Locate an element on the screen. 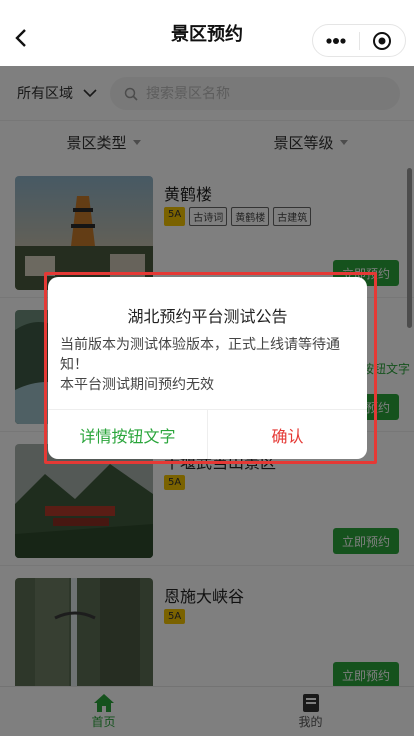 Image resolution: width=414 pixels, height=736 pixels. back-arrow-icon is located at coordinates (22, 38).